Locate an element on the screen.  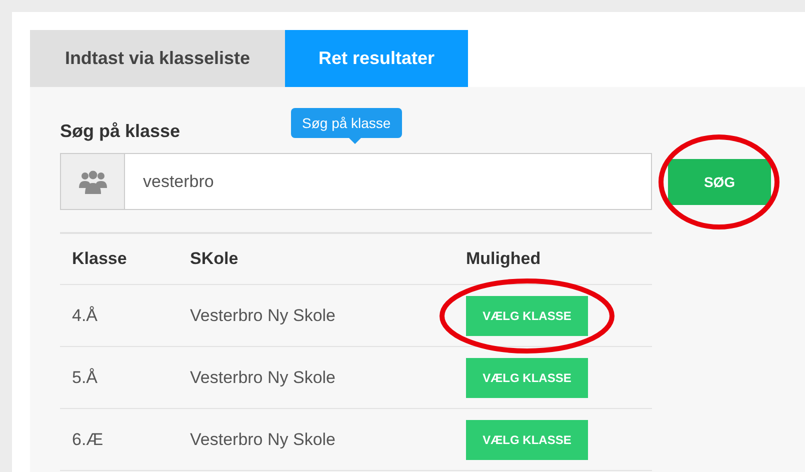
tooltip: Søg på klasse is located at coordinates (346, 123).